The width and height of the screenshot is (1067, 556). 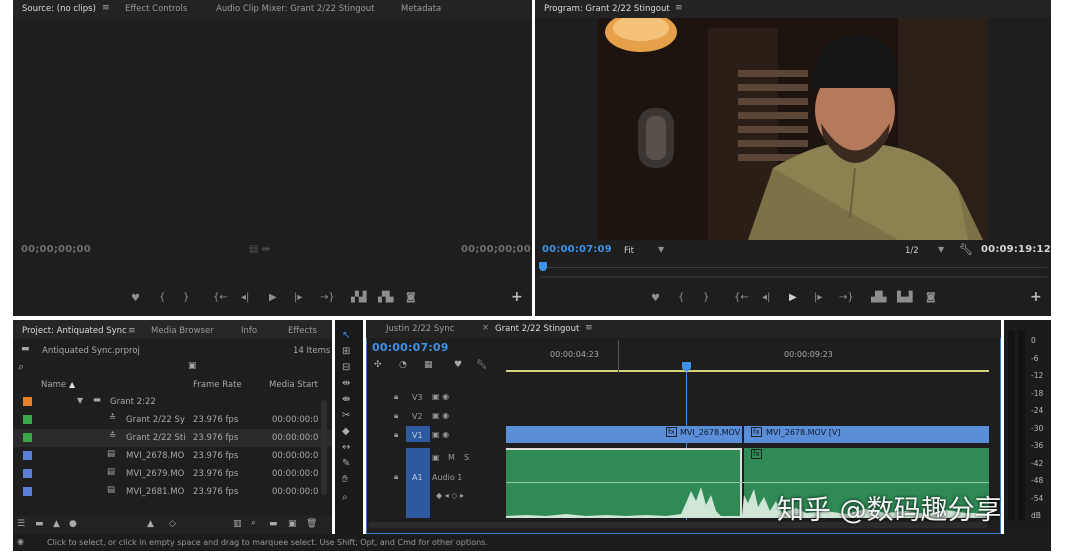 I want to click on overwrite-icon: ▞▙, so click(x=385, y=297).